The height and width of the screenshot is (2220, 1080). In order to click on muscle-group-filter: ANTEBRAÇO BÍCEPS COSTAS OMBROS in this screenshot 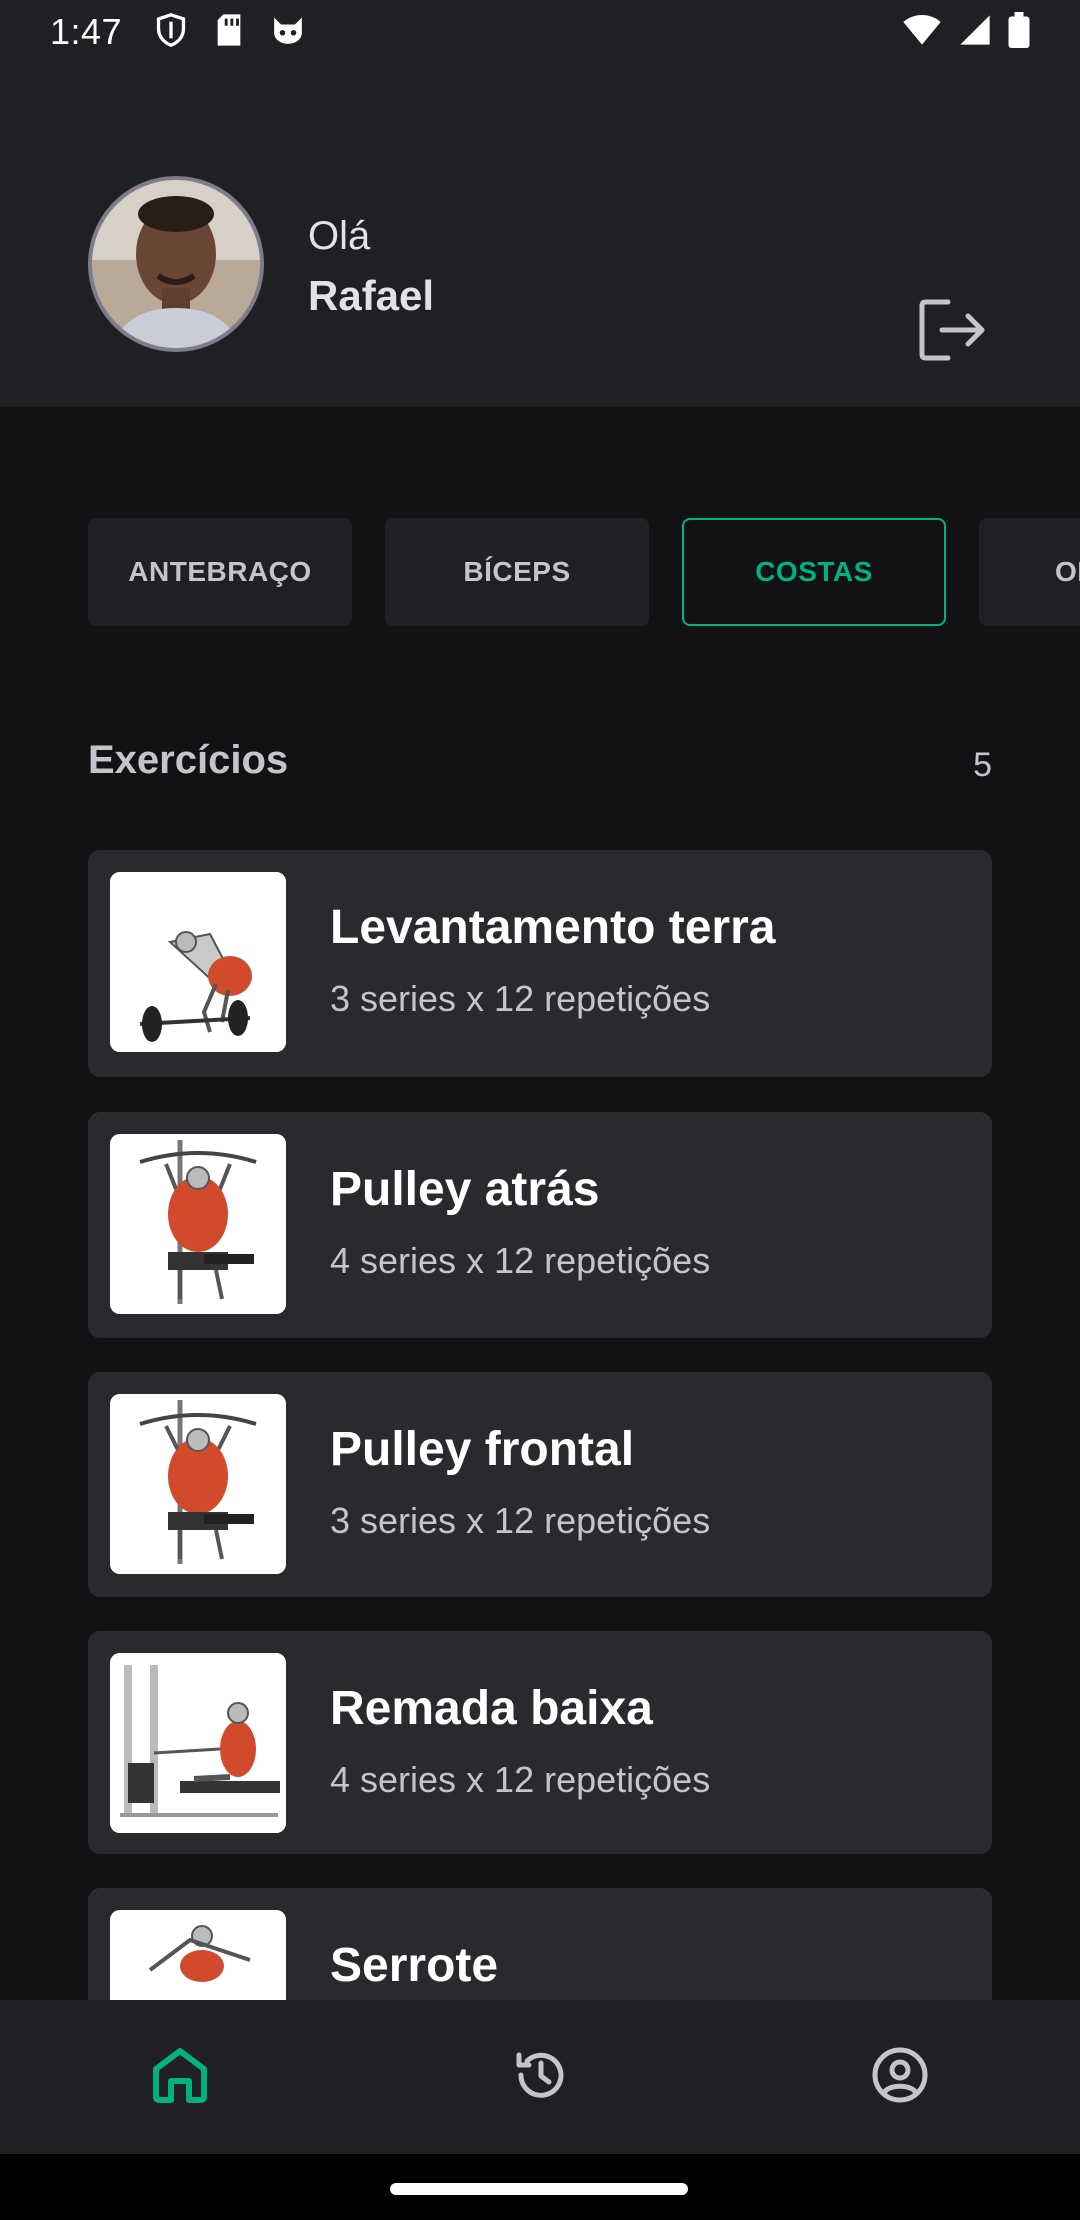, I will do `click(584, 572)`.